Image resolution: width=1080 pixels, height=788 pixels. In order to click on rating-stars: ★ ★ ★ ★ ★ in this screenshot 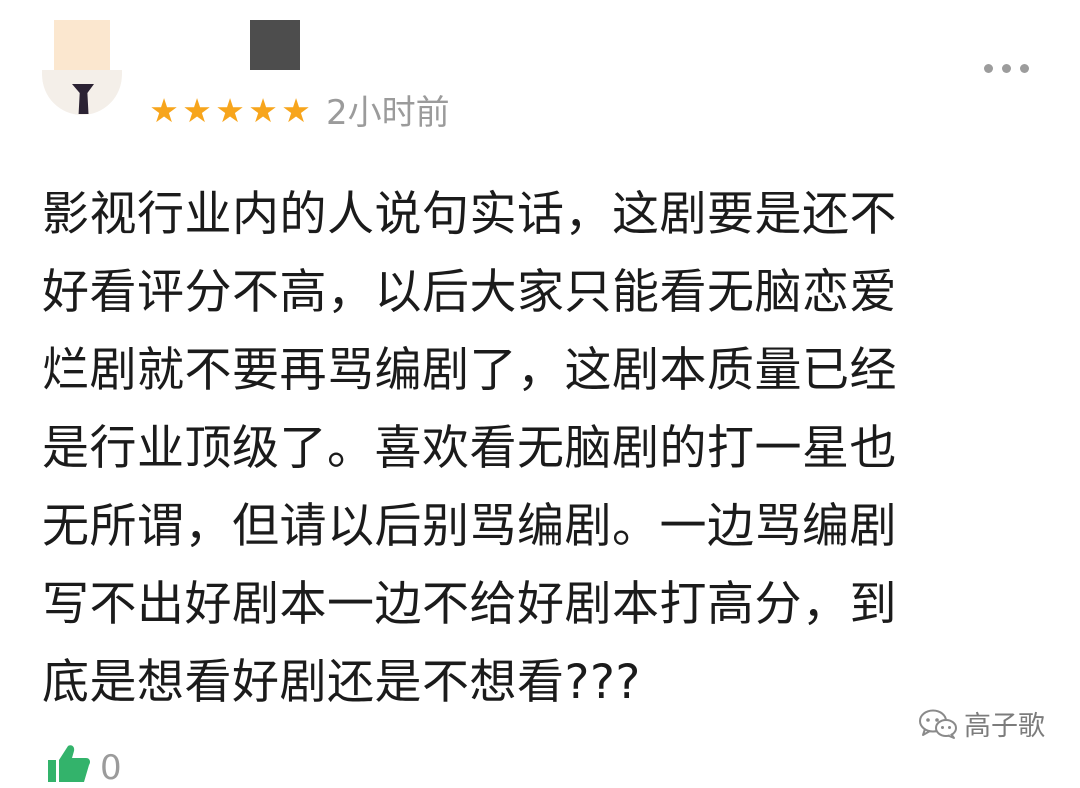, I will do `click(230, 111)`.